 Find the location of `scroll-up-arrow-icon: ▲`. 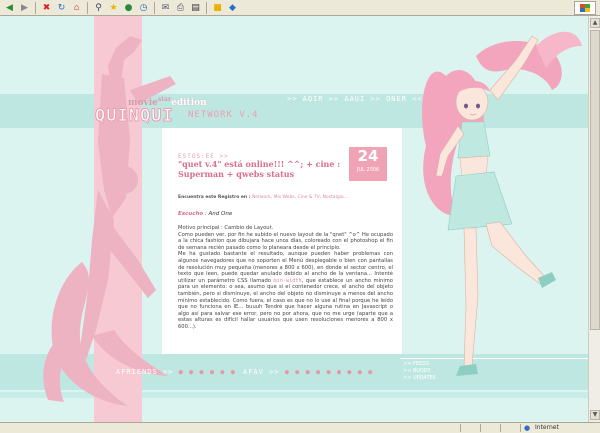

scroll-up-arrow-icon: ▲ is located at coordinates (595, 23).